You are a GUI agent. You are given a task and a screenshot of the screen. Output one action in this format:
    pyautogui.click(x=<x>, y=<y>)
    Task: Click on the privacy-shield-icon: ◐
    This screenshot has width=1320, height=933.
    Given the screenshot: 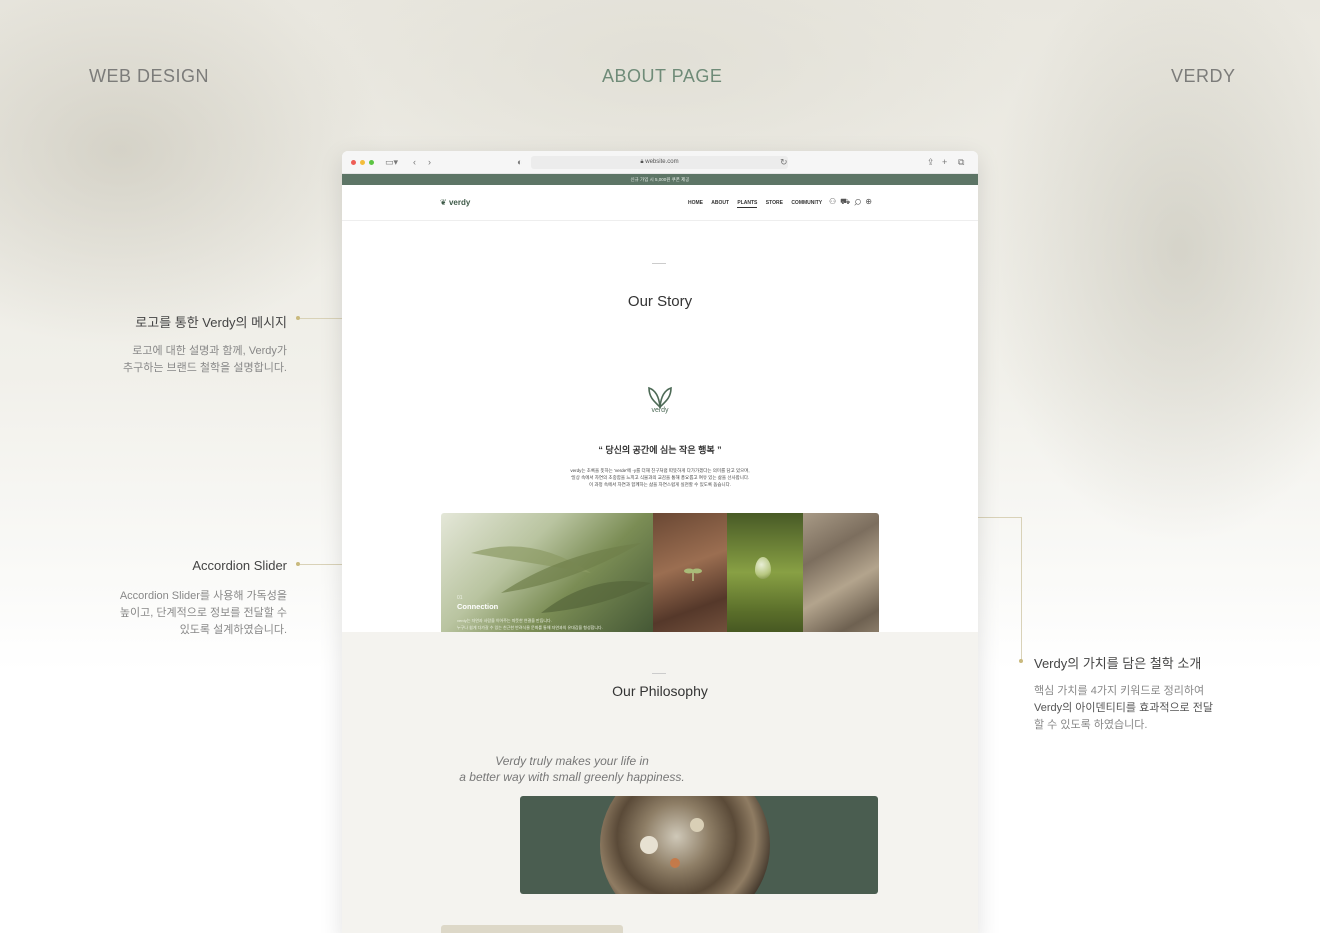 What is the action you would take?
    pyautogui.click(x=520, y=162)
    